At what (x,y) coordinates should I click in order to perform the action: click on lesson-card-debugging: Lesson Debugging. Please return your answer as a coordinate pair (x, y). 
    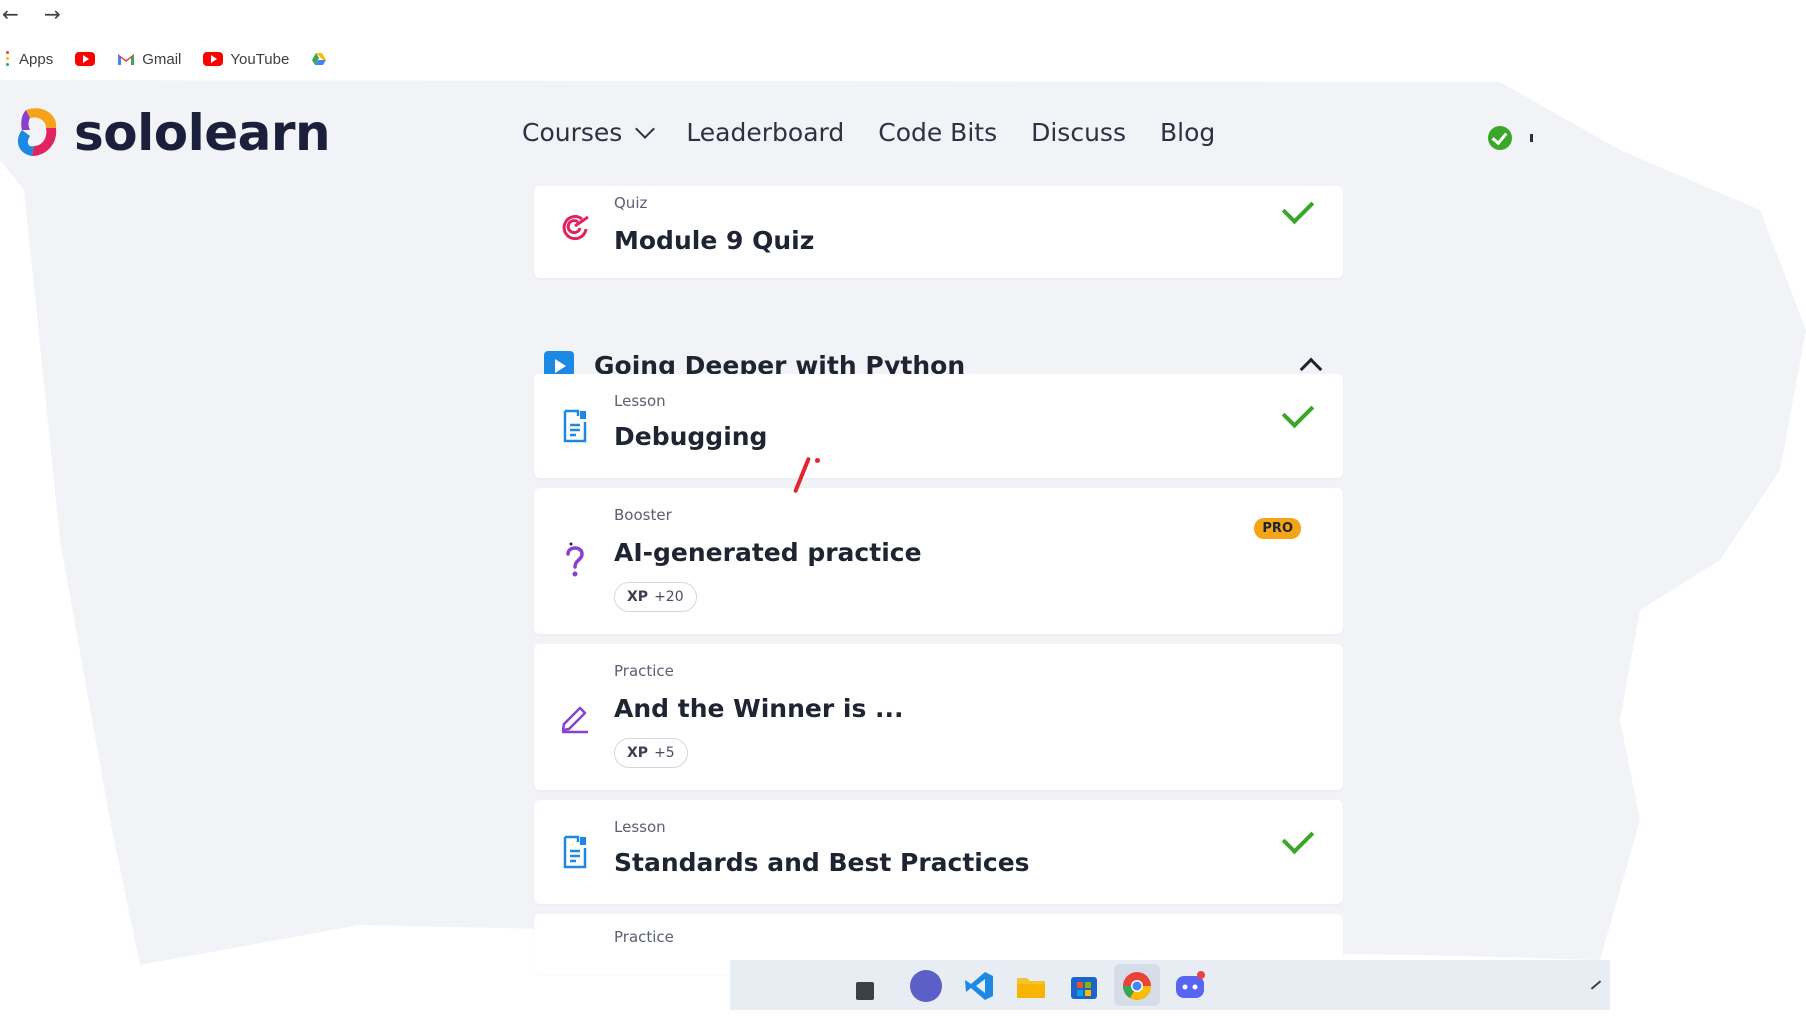
    Looking at the image, I should click on (938, 426).